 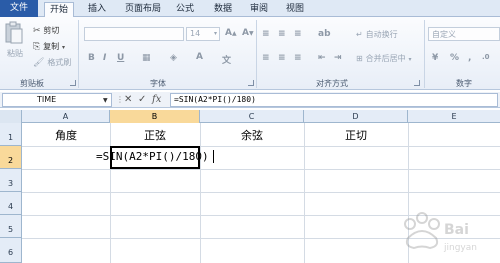 What do you see at coordinates (252, 135) in the screenshot?
I see `cell-c1: 余弦` at bounding box center [252, 135].